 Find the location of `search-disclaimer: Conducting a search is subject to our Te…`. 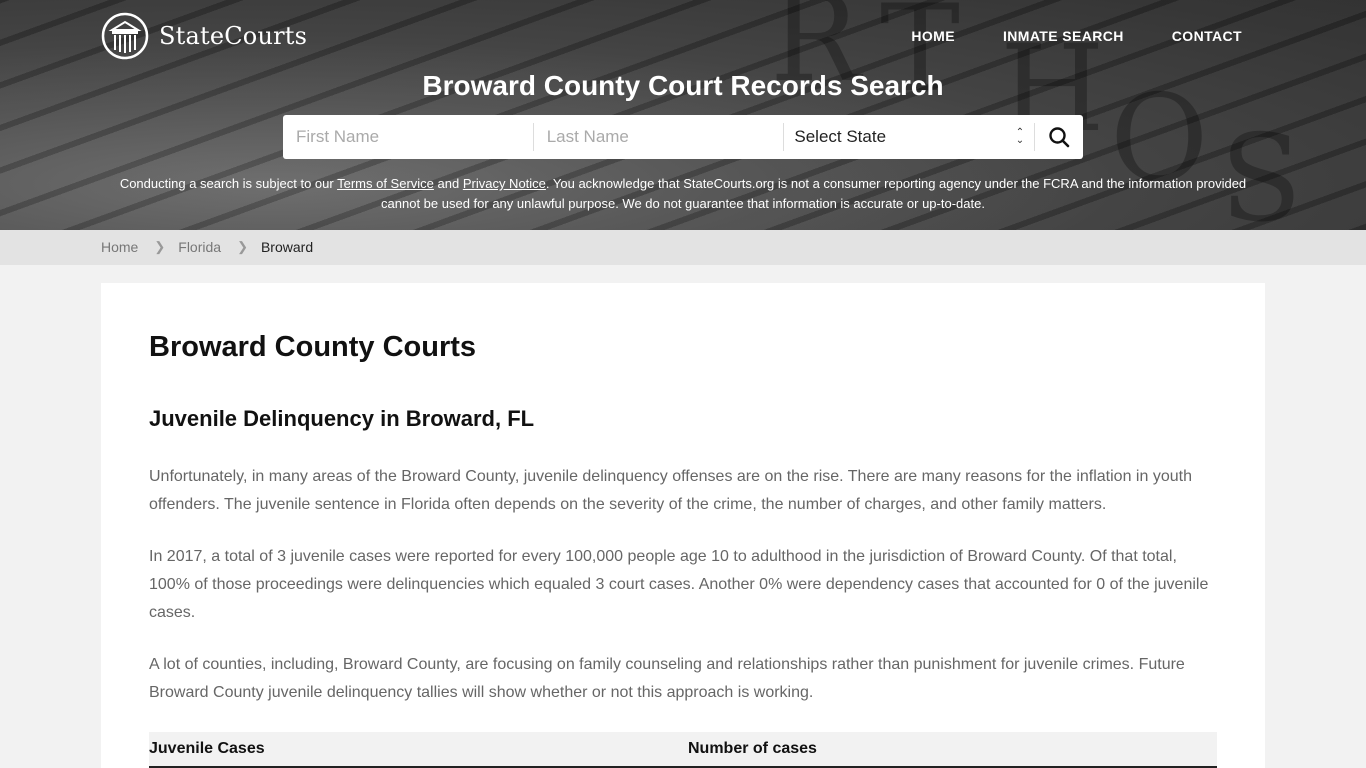

search-disclaimer: Conducting a search is subject to our Te… is located at coordinates (683, 194).